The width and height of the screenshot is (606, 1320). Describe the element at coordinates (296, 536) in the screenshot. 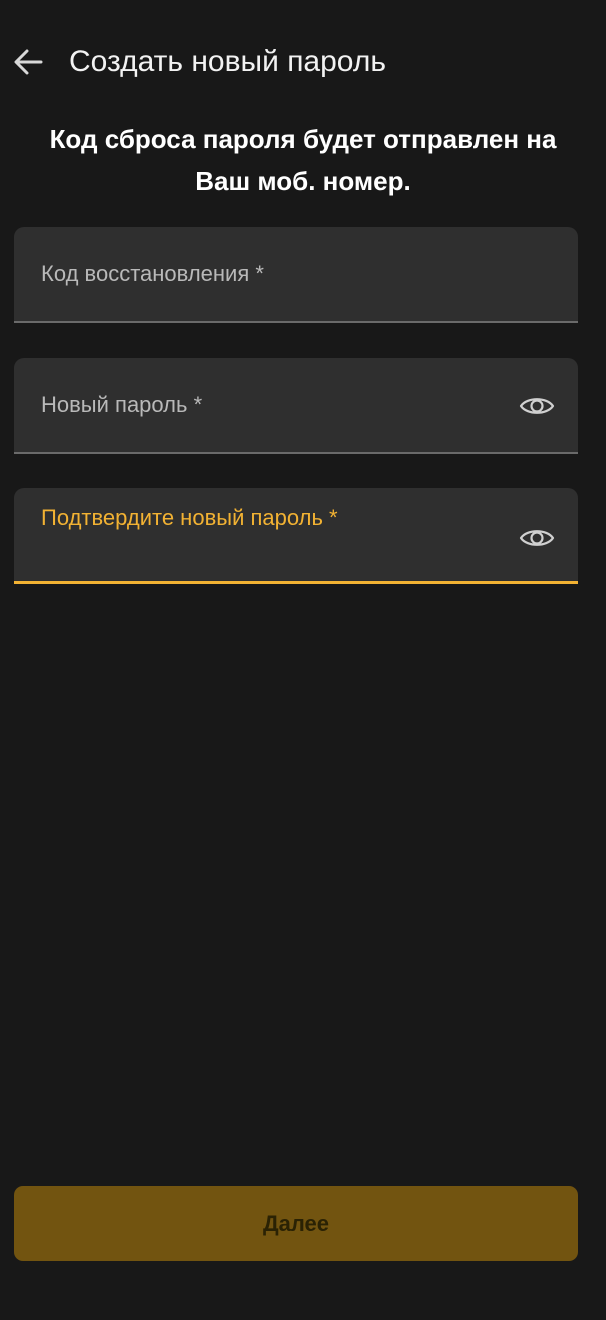

I see `confirm-password-field: Подтвердите новый пароль *` at that location.